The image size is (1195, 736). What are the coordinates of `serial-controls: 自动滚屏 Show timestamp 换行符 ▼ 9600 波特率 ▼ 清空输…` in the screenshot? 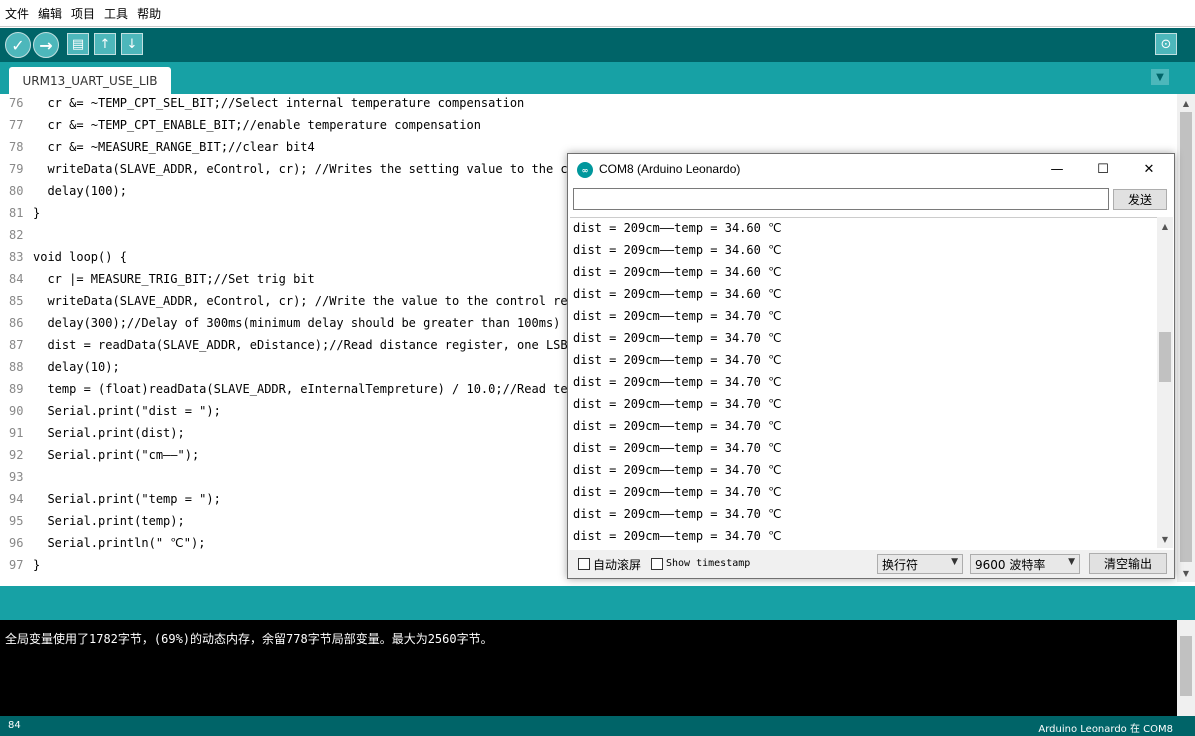 It's located at (871, 564).